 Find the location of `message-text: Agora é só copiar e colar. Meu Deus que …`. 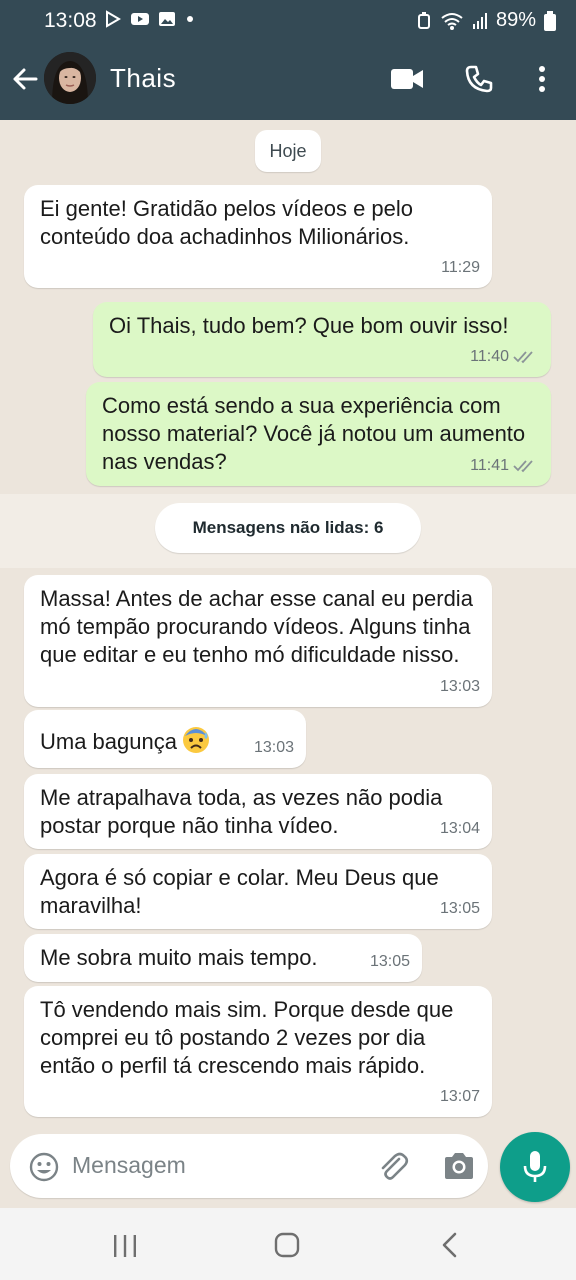

message-text: Agora é só copiar e colar. Meu Deus que … is located at coordinates (239, 891).